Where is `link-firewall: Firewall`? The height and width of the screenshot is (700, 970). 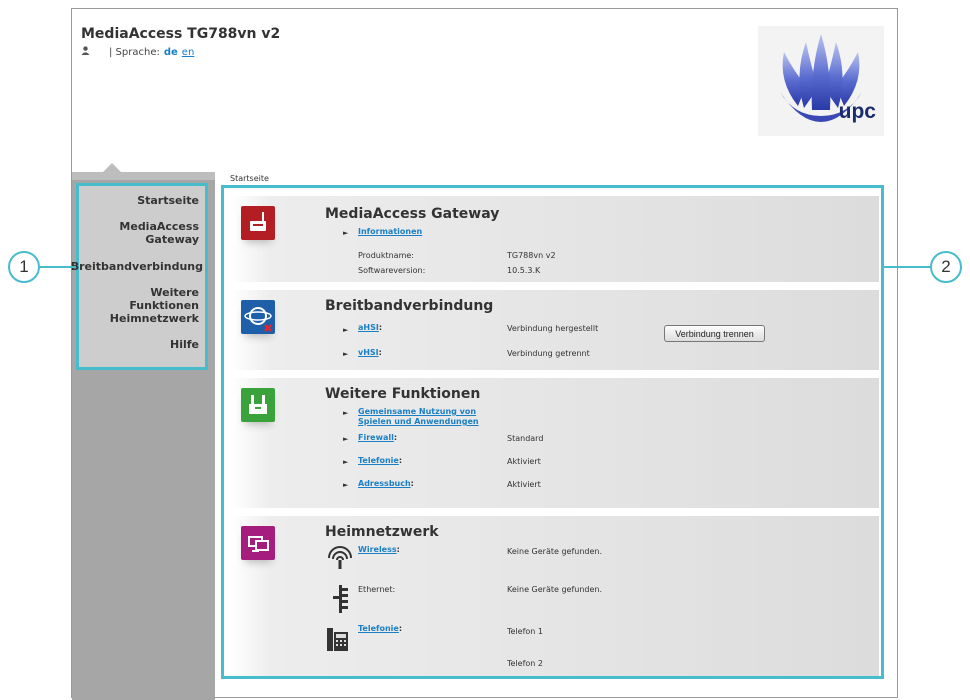 link-firewall: Firewall is located at coordinates (376, 437).